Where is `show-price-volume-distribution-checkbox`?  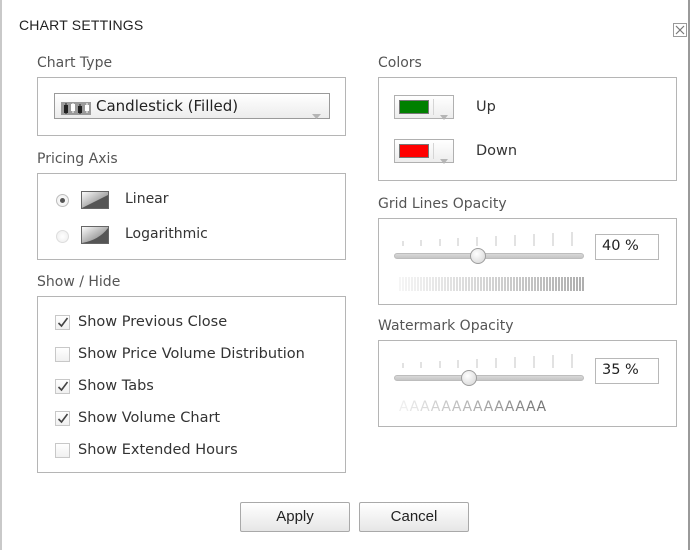 show-price-volume-distribution-checkbox is located at coordinates (62, 354).